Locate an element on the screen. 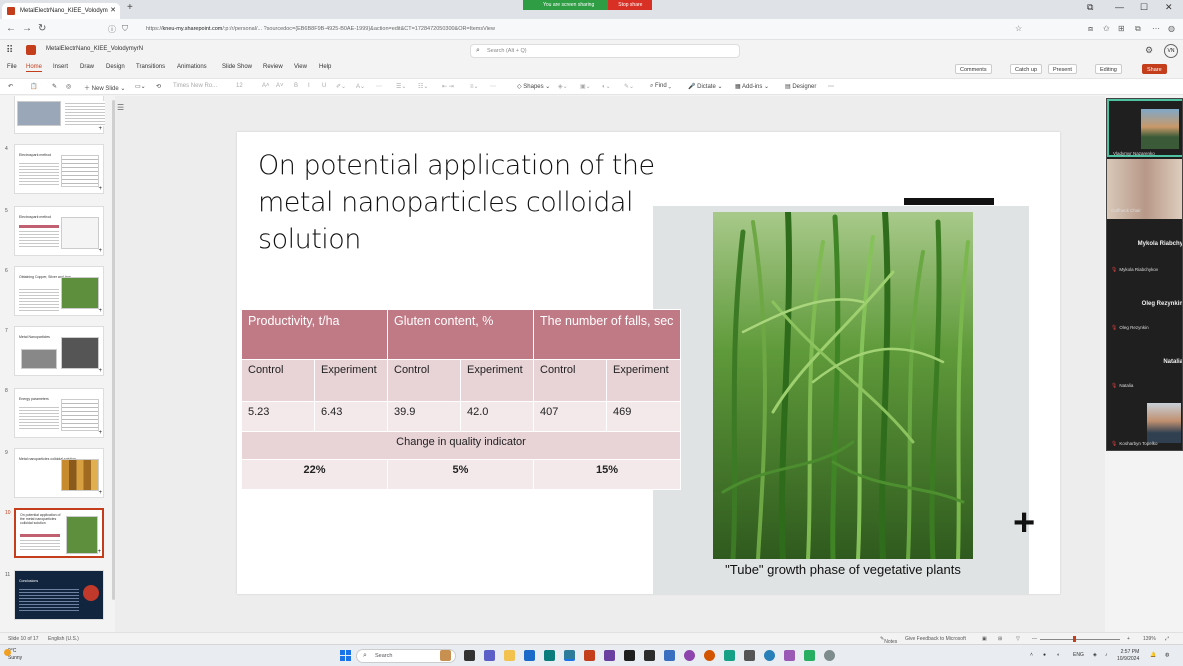  edge-copilot-icon: ◍ is located at coordinates (1171, 28).